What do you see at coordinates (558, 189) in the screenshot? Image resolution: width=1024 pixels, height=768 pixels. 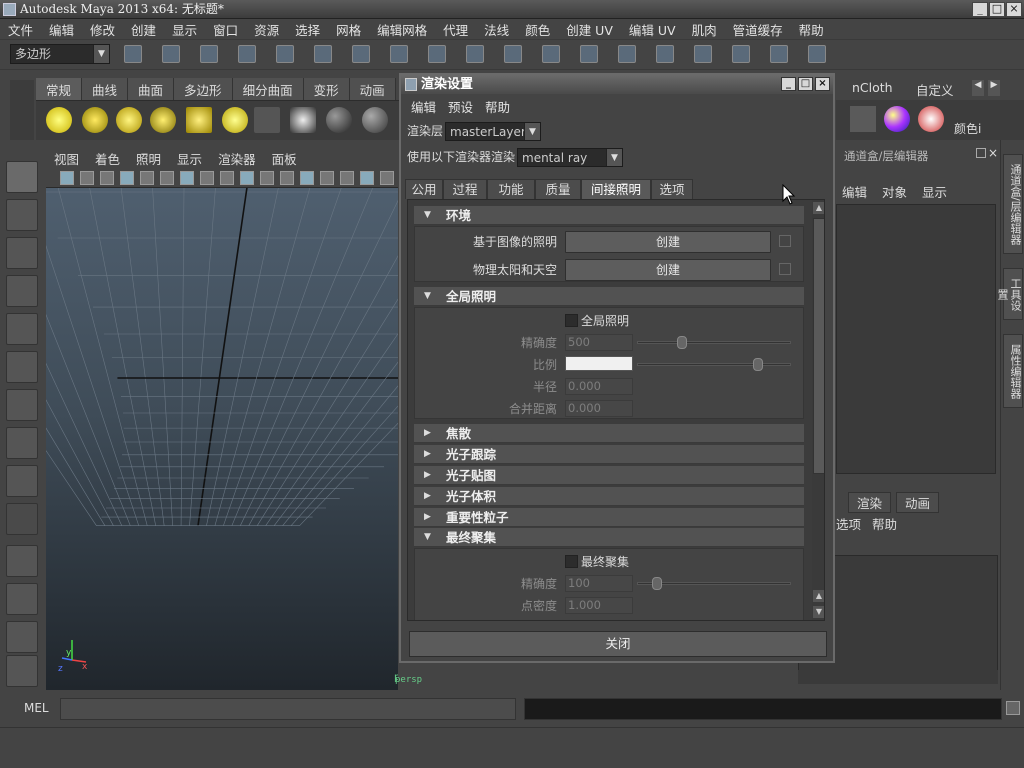 I see `tab-3: 质量` at bounding box center [558, 189].